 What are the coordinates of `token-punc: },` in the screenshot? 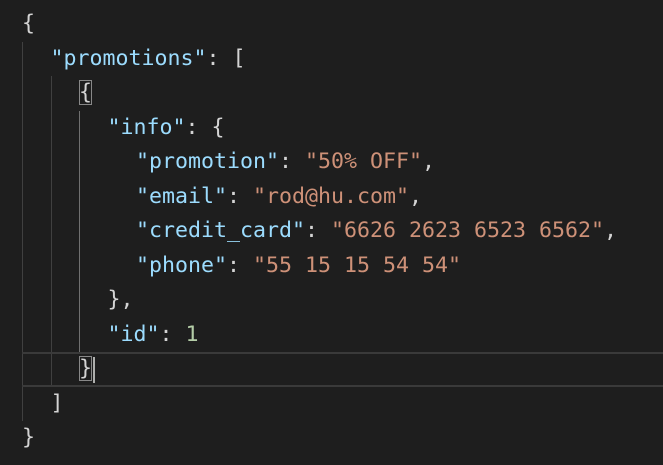 It's located at (120, 299).